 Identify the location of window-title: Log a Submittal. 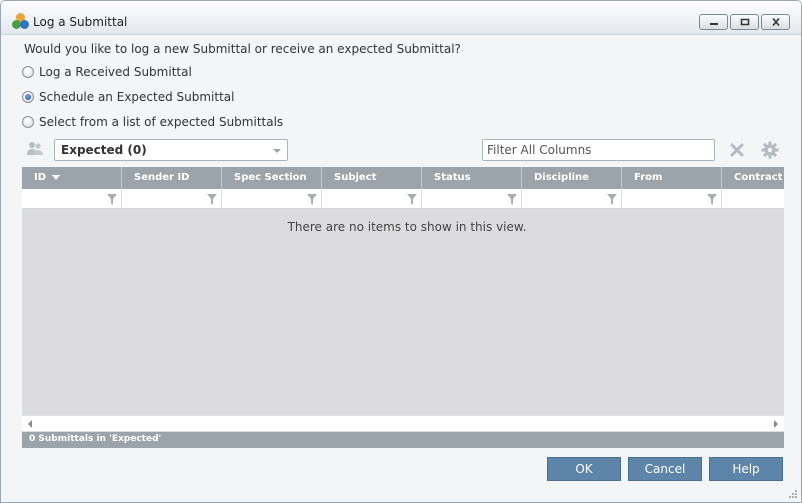
(80, 22).